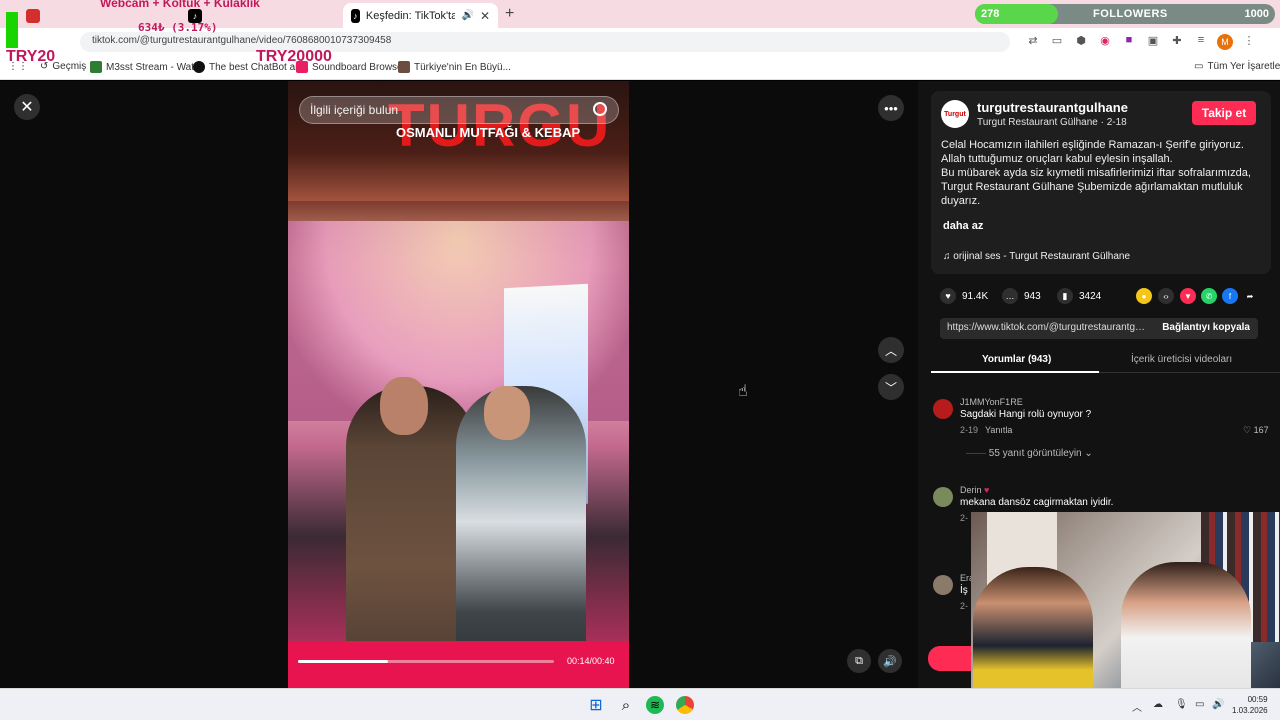 Image resolution: width=1280 pixels, height=720 pixels. I want to click on desc-line: duyarız., so click(961, 201).